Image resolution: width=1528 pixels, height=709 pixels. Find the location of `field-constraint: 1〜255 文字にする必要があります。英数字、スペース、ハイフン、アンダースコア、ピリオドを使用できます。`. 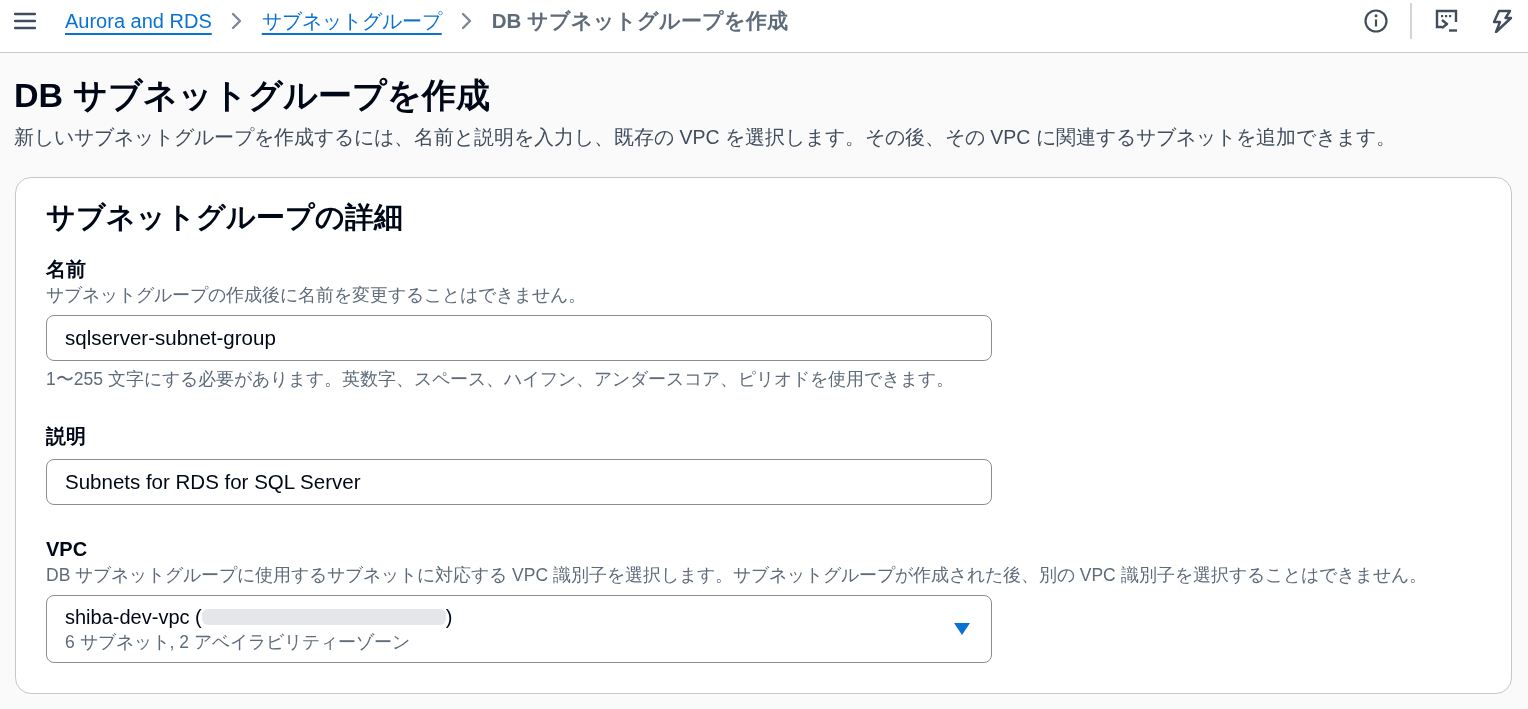

field-constraint: 1〜255 文字にする必要があります。英数字、スペース、ハイフン、アンダースコア、ピリオドを使用できます。 is located at coordinates (500, 379).